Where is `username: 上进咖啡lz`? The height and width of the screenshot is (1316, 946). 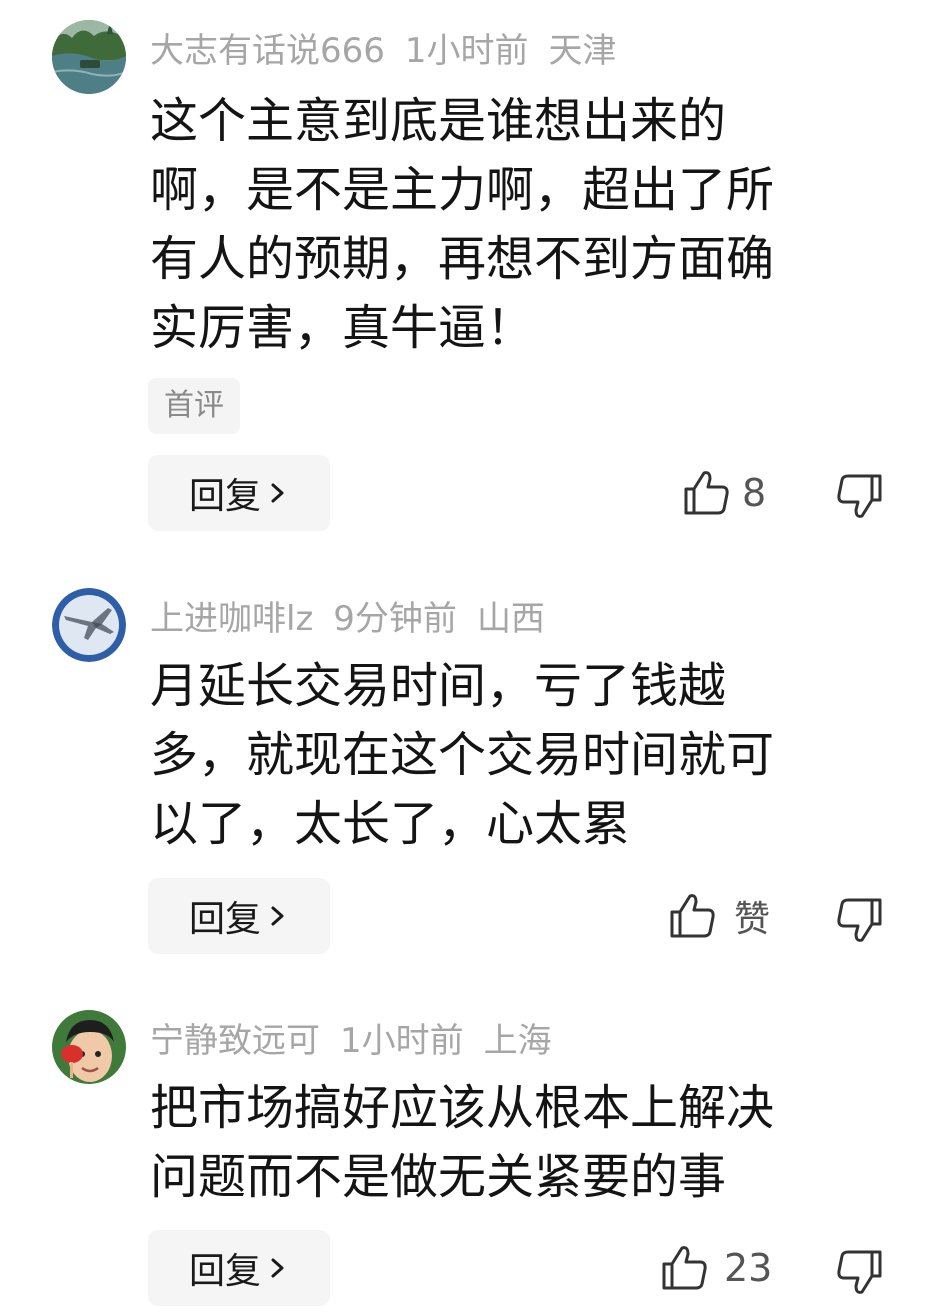
username: 上进咖啡lz is located at coordinates (231, 619).